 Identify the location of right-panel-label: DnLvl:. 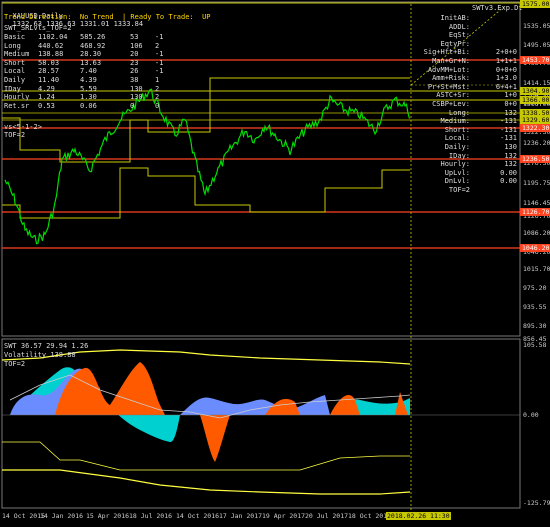
(457, 181).